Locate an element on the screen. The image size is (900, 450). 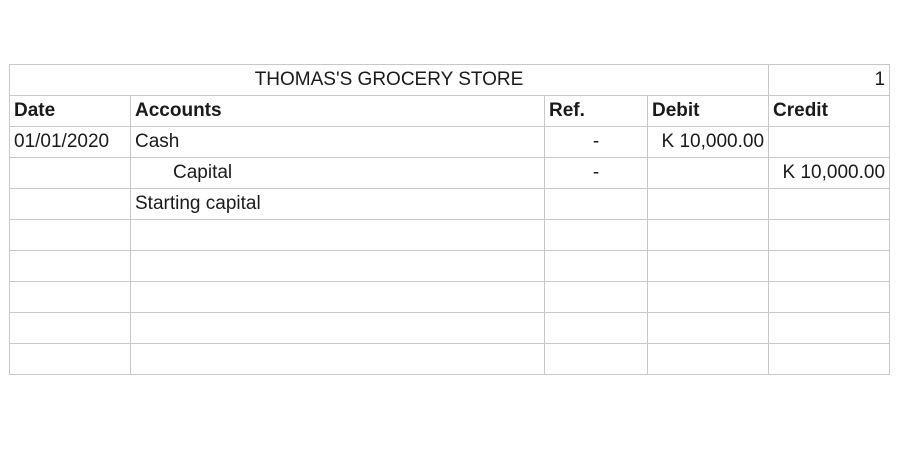
account-cell: Starting capital is located at coordinates (337, 204).